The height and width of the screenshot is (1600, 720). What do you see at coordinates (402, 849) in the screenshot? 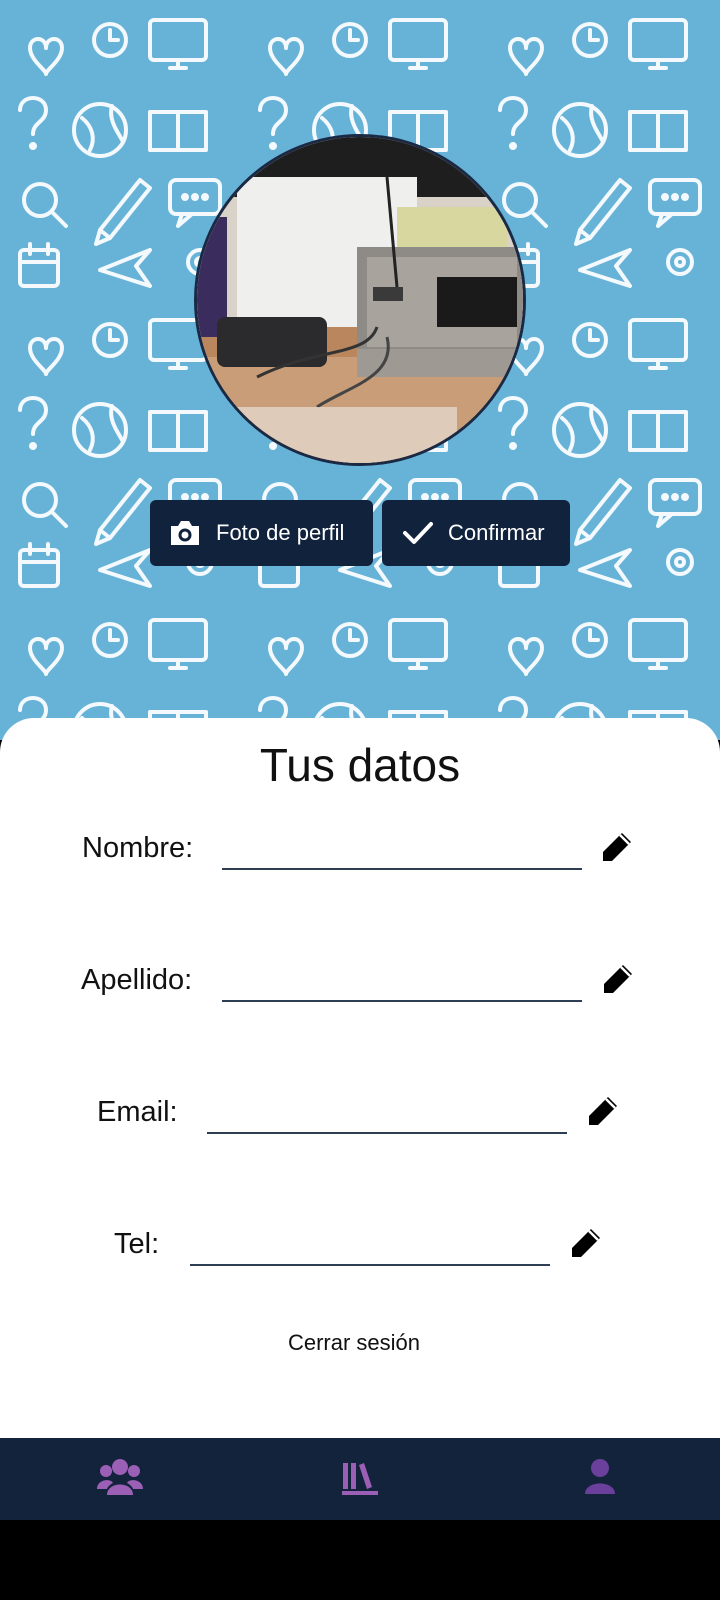
I see `name-input` at bounding box center [402, 849].